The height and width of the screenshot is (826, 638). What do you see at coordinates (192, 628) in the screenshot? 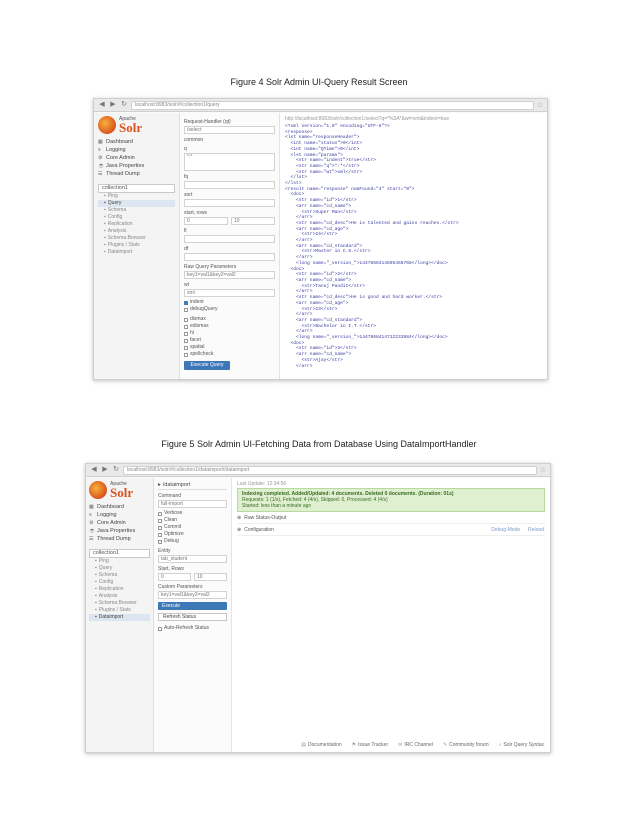
I see `auto-refresh-toggle: Auto-Refresh Status` at bounding box center [192, 628].